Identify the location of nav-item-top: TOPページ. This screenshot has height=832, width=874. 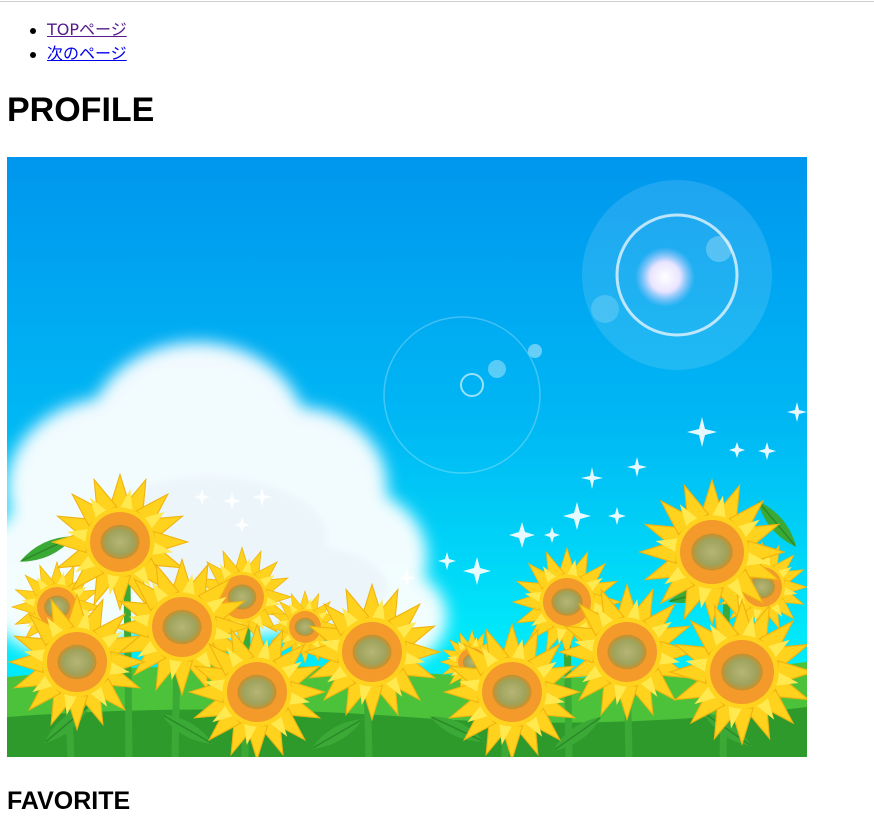
(63, 30).